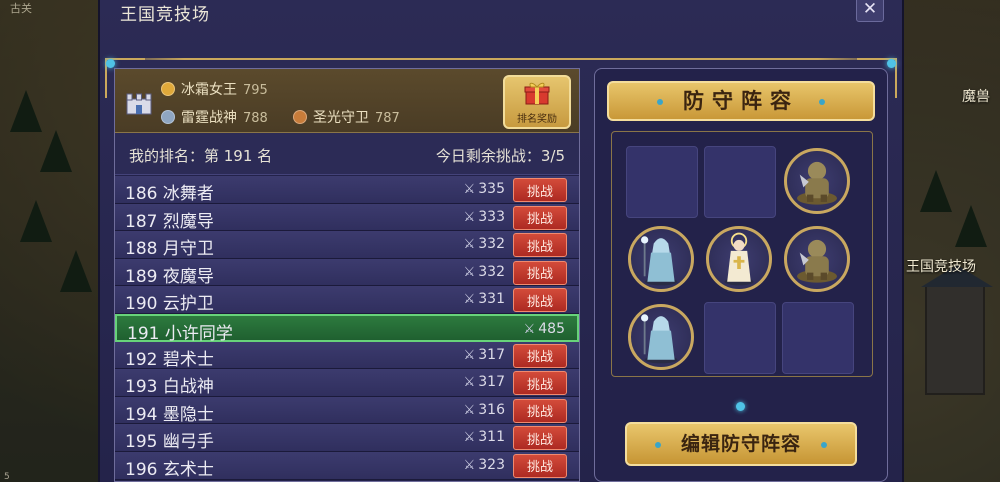 The height and width of the screenshot is (482, 1000). Describe the element at coordinates (141, 387) in the screenshot. I see `rank-number: 193` at that location.